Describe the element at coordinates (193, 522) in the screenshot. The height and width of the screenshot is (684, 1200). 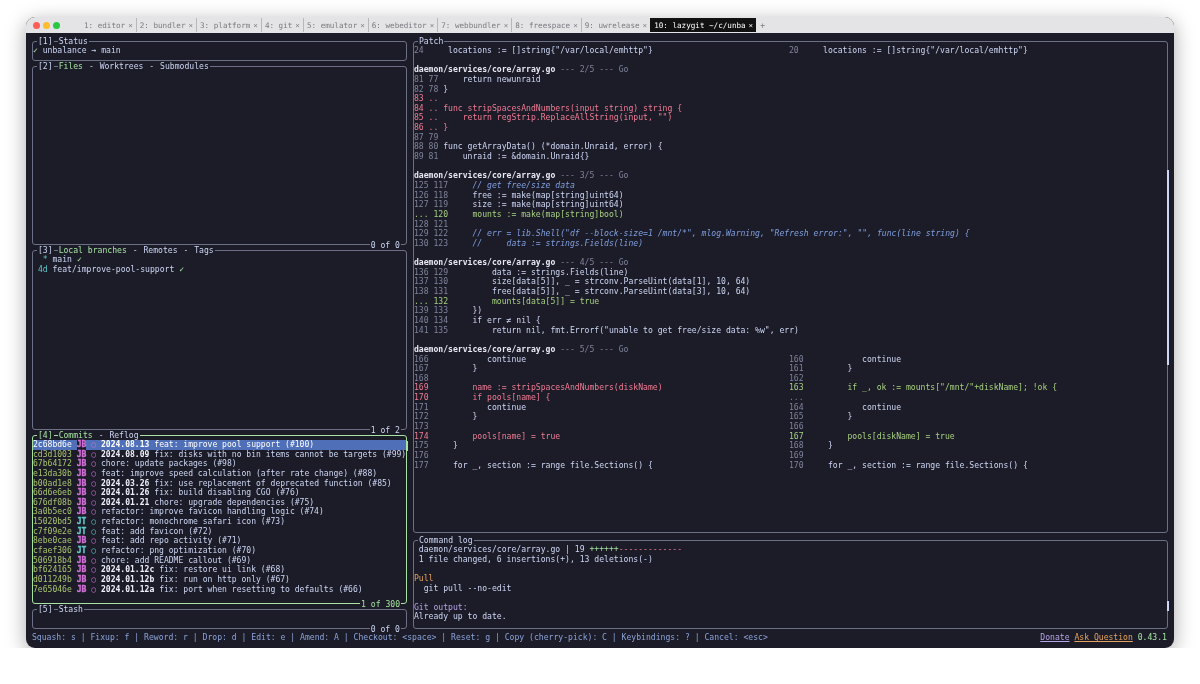
I see `commit-message: refactor: monochrome safari icon (#73)` at that location.